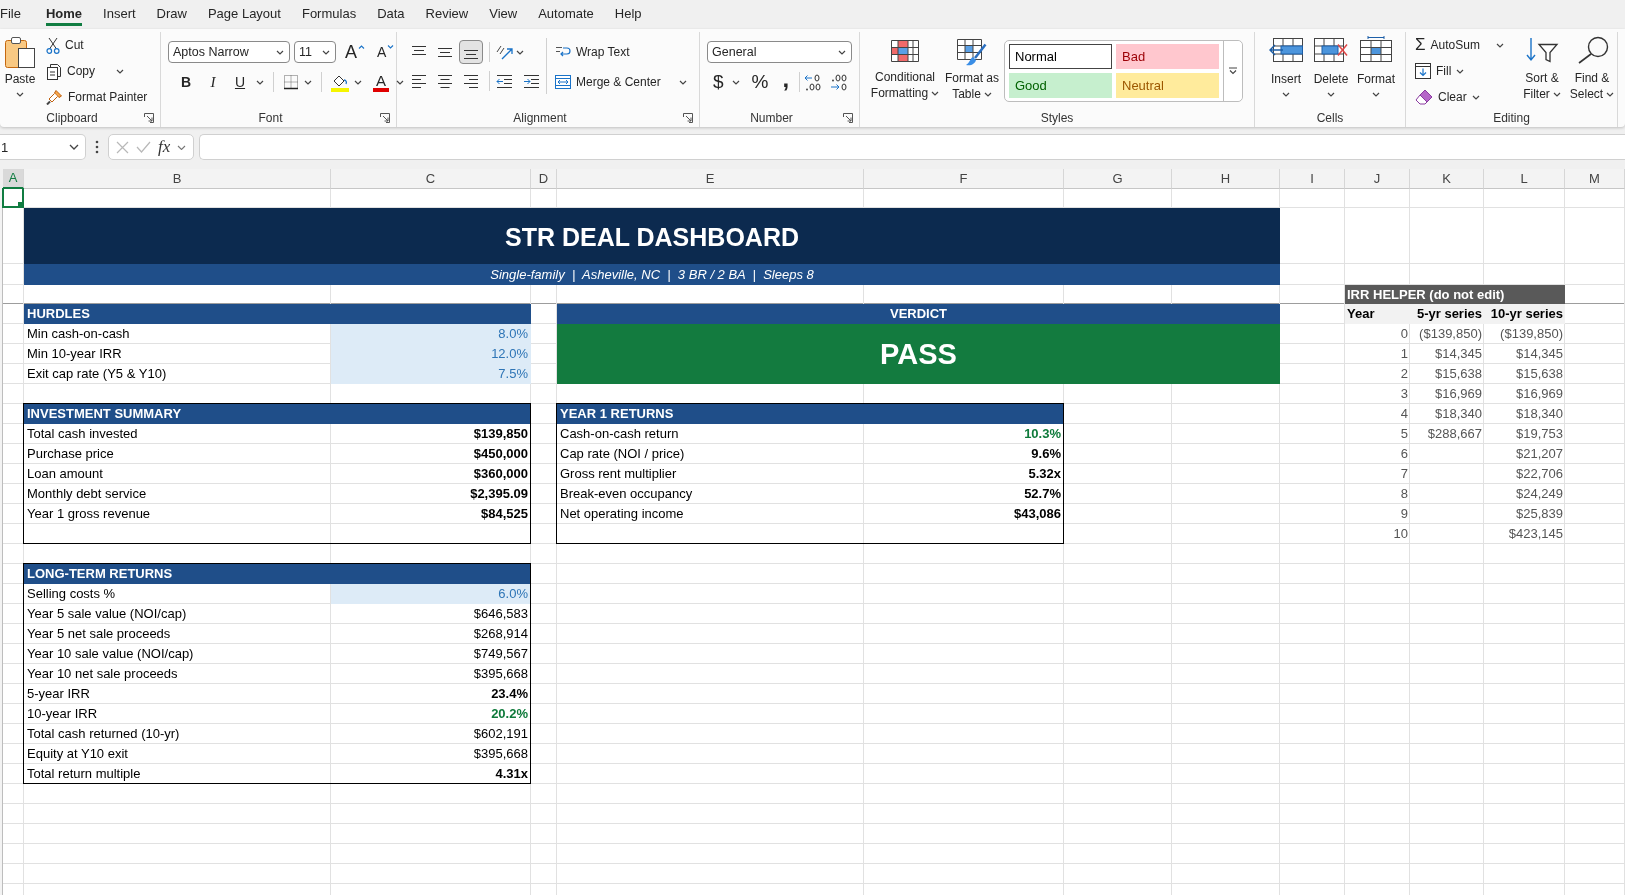 The height and width of the screenshot is (895, 1625). I want to click on decrease-decimal-icon, so click(839, 82).